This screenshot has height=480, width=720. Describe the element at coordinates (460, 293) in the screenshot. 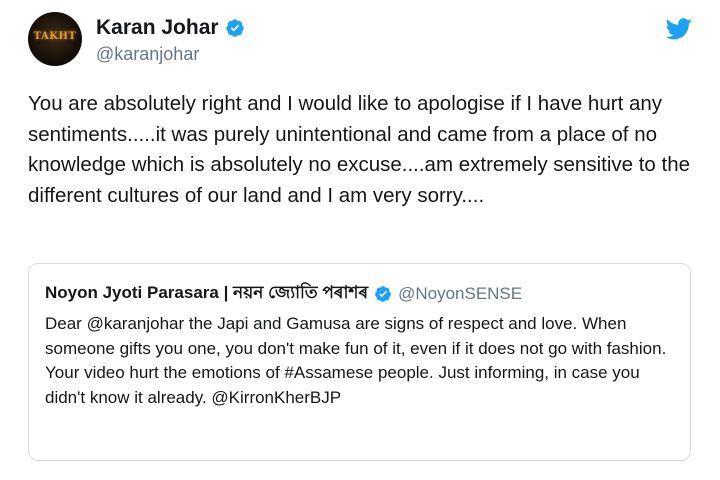

I see `quoted-author-handle: @NoyonSENSE` at that location.